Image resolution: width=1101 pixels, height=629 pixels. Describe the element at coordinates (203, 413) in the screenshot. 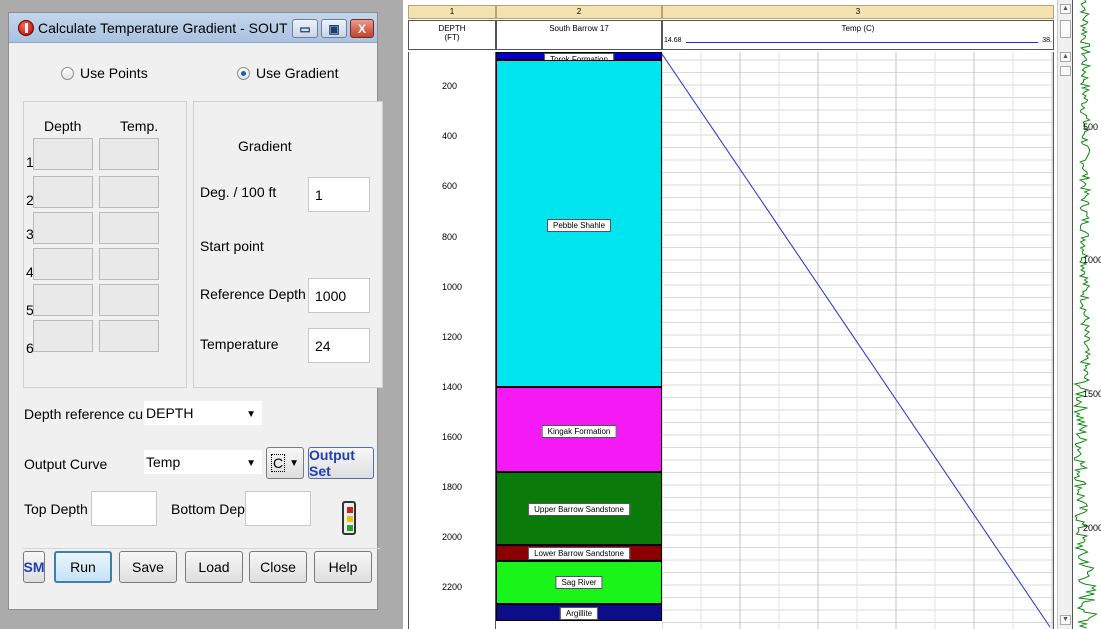

I see `depth-reference-curve-select: DEPTH ▼` at that location.